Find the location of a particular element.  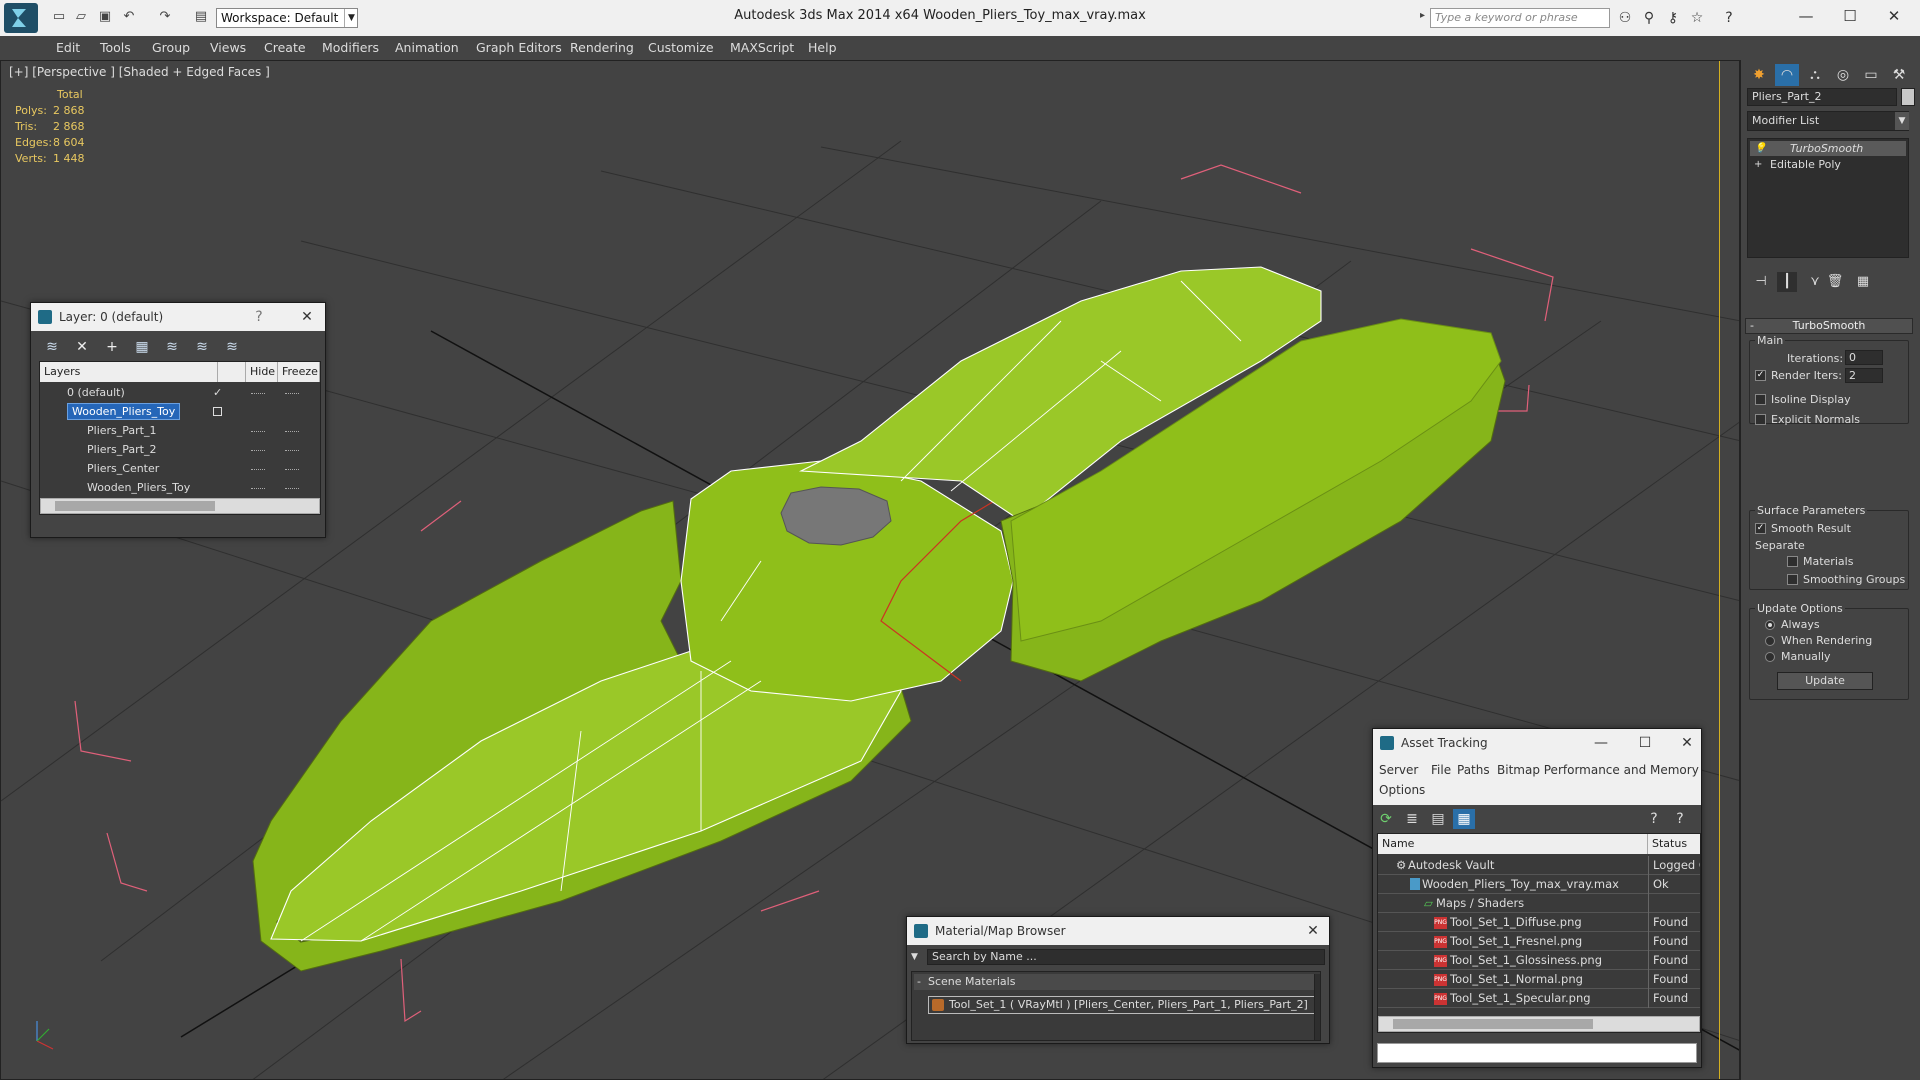

update-button: Update is located at coordinates (1825, 681).